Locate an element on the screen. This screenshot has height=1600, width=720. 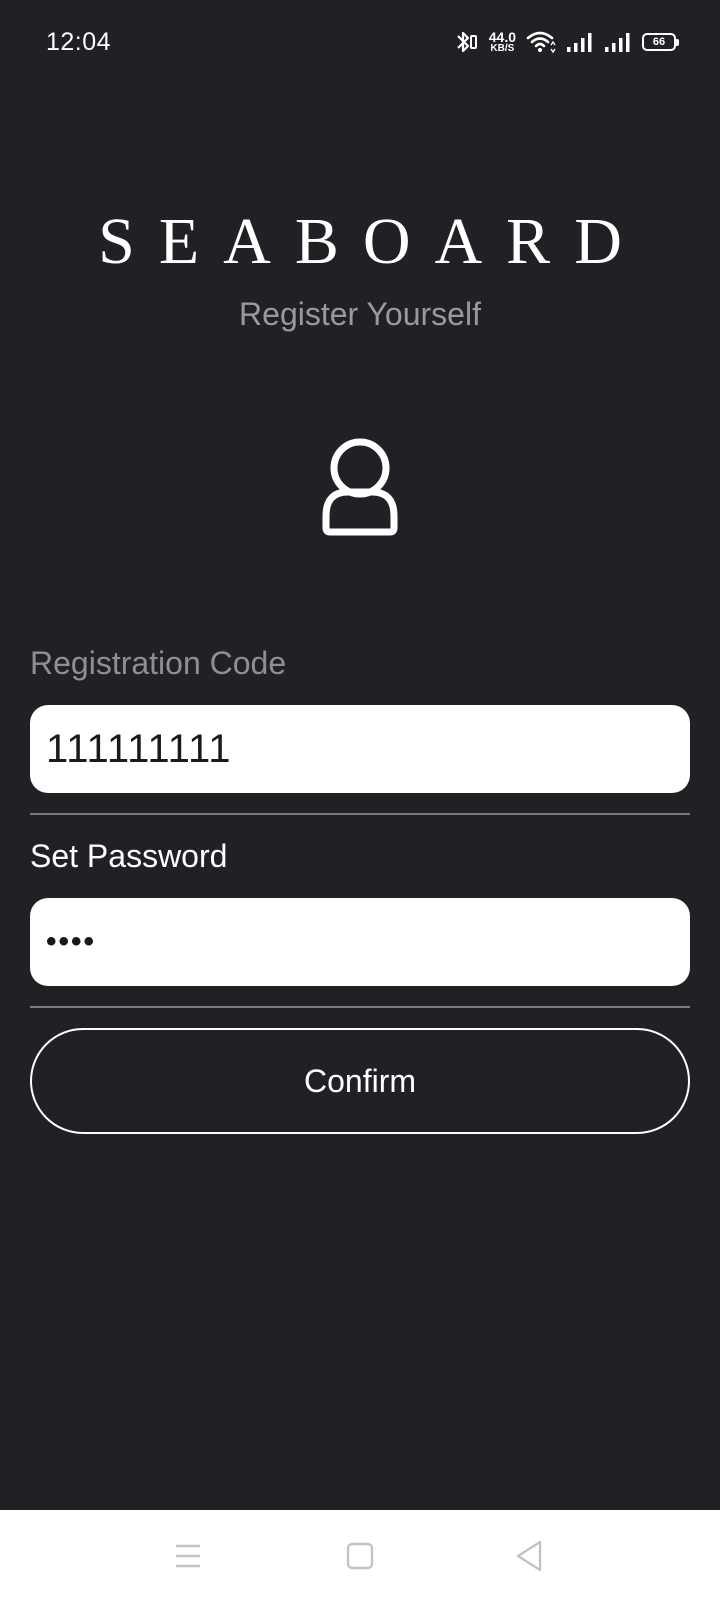
status-bar: 12:04 44.0 KB/S 66 is located at coordinates (360, 44).